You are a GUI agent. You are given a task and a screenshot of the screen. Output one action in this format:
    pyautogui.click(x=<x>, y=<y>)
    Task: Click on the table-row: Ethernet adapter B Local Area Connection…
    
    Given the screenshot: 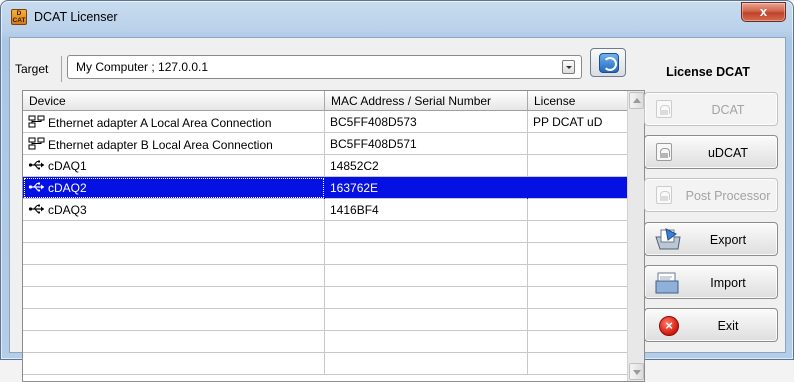 What is the action you would take?
    pyautogui.click(x=325, y=144)
    